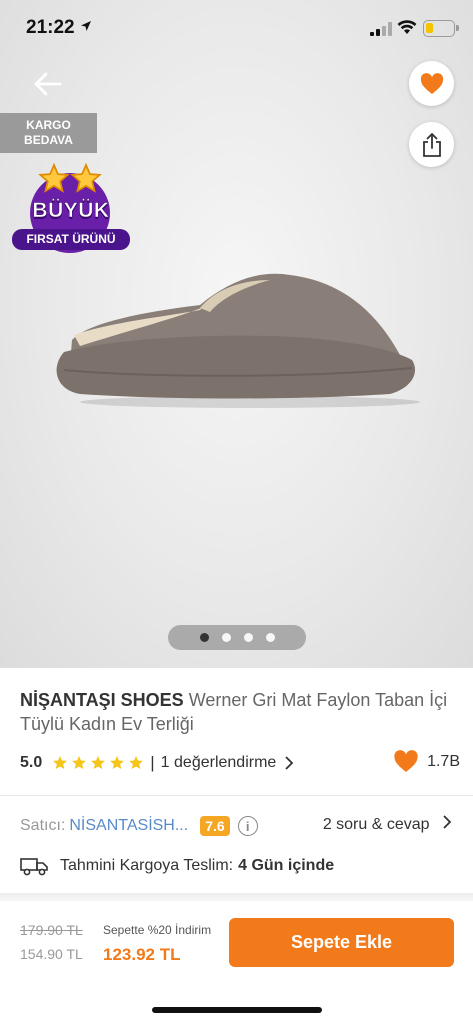  What do you see at coordinates (50, 27) in the screenshot?
I see `status-time: 21:22` at bounding box center [50, 27].